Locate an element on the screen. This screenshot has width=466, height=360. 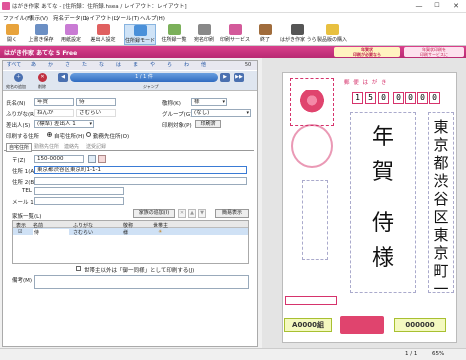
zip-input: 150-0000 is located at coordinates (59, 159).